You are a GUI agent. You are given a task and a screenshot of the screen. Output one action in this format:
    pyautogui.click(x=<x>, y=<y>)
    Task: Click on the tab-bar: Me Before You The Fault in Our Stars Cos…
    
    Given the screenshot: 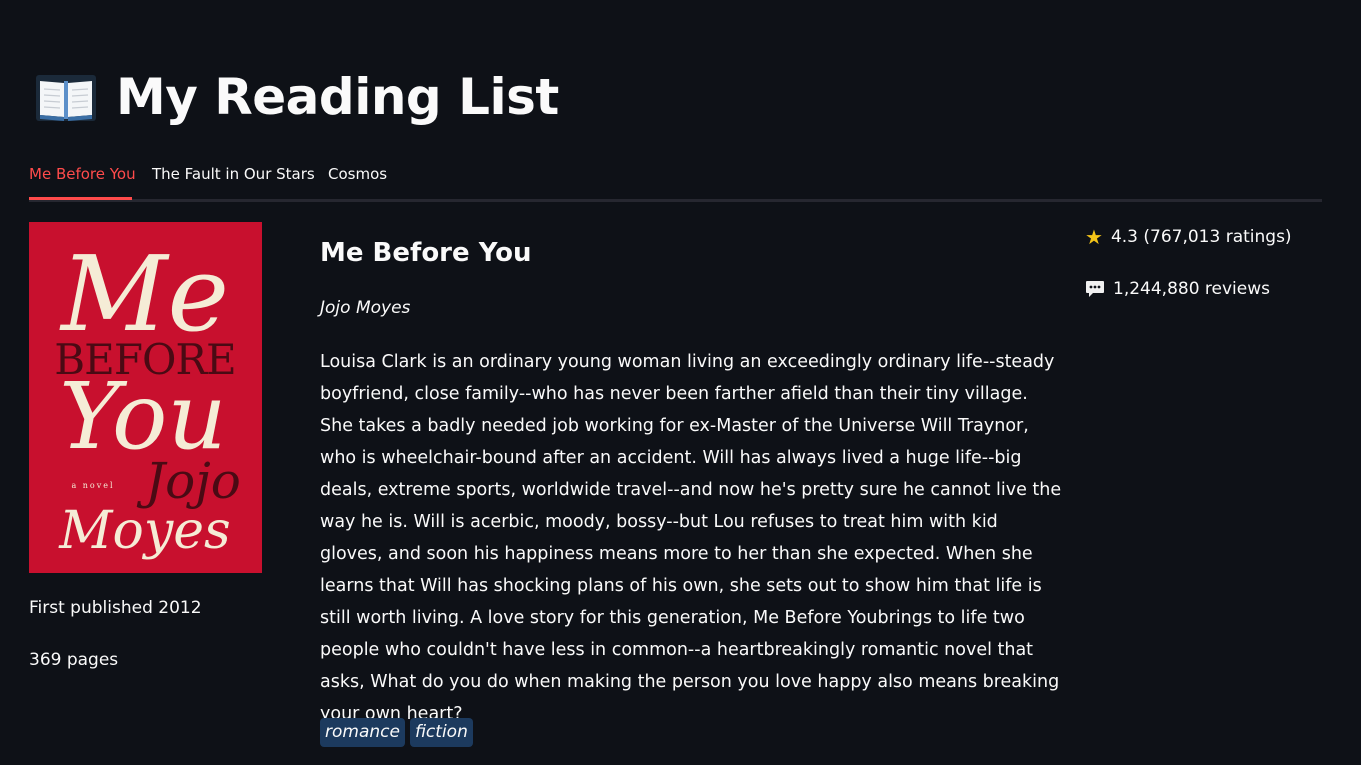 What is the action you would take?
    pyautogui.click(x=675, y=178)
    